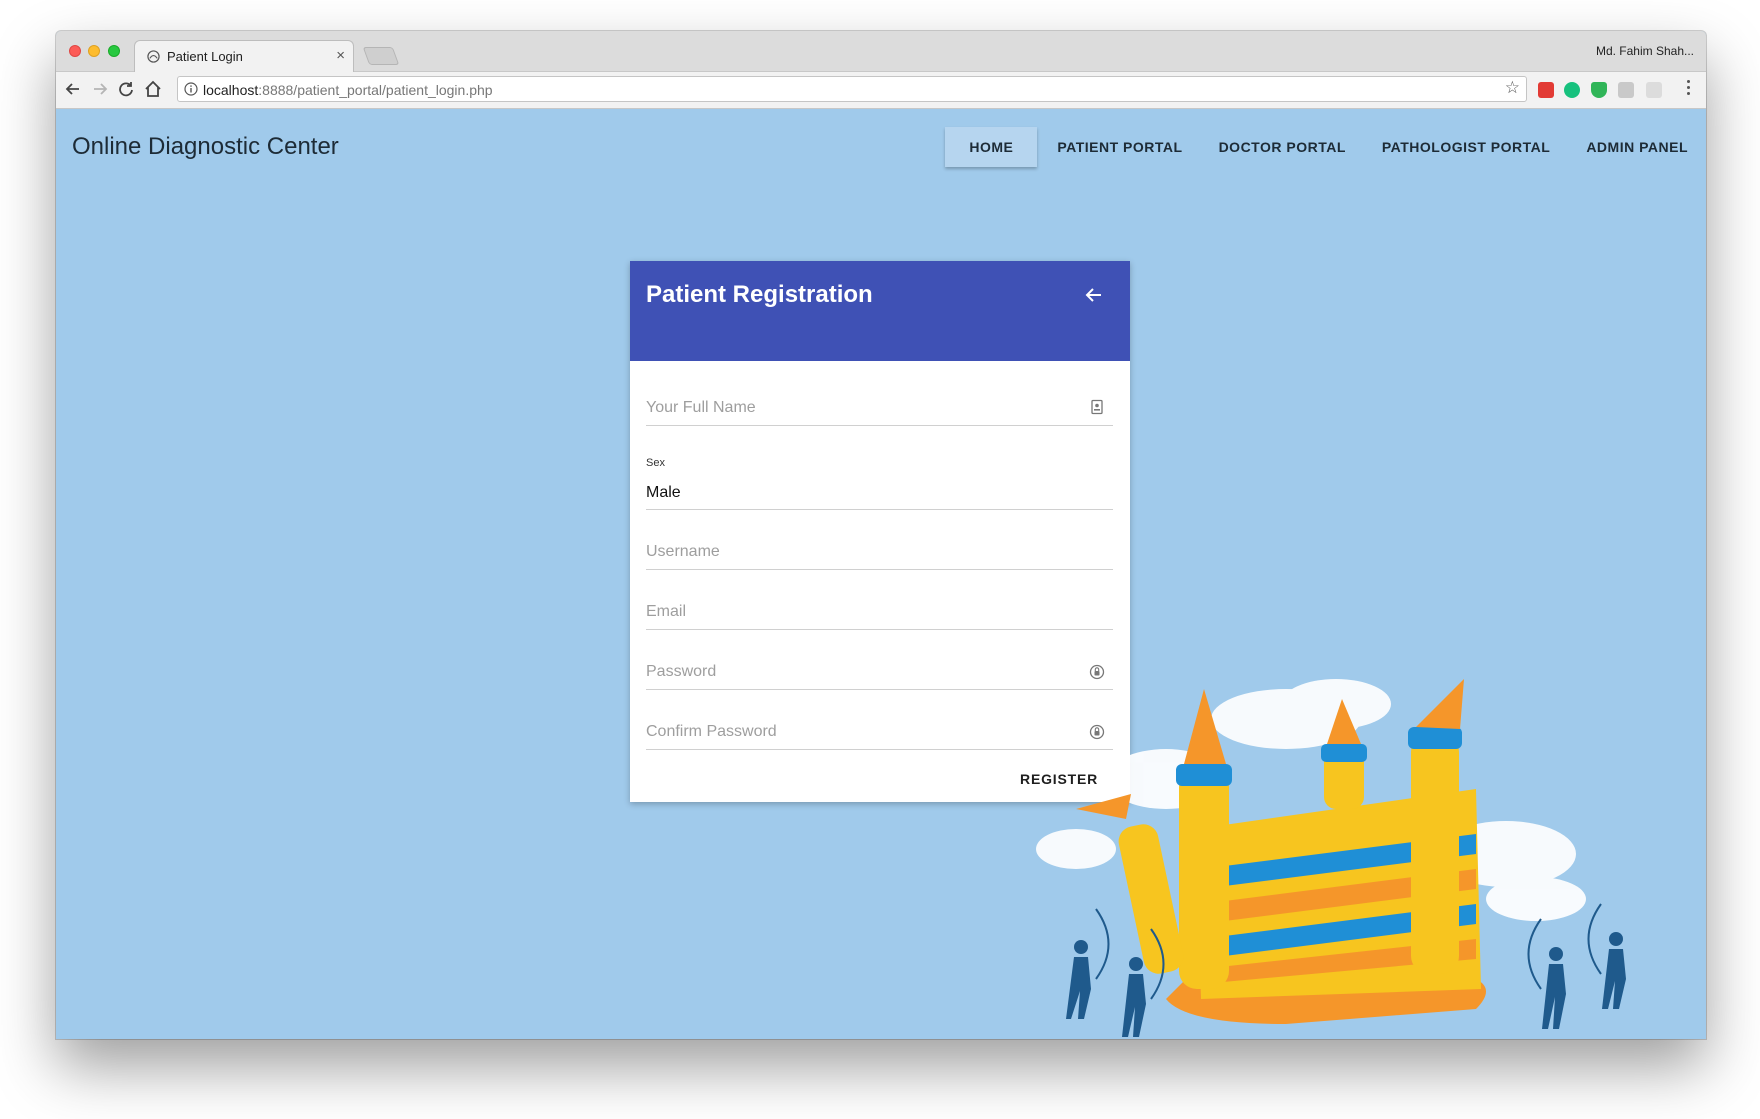  Describe the element at coordinates (205, 147) in the screenshot. I see `site-brand: Online Diagnostic Center` at that location.